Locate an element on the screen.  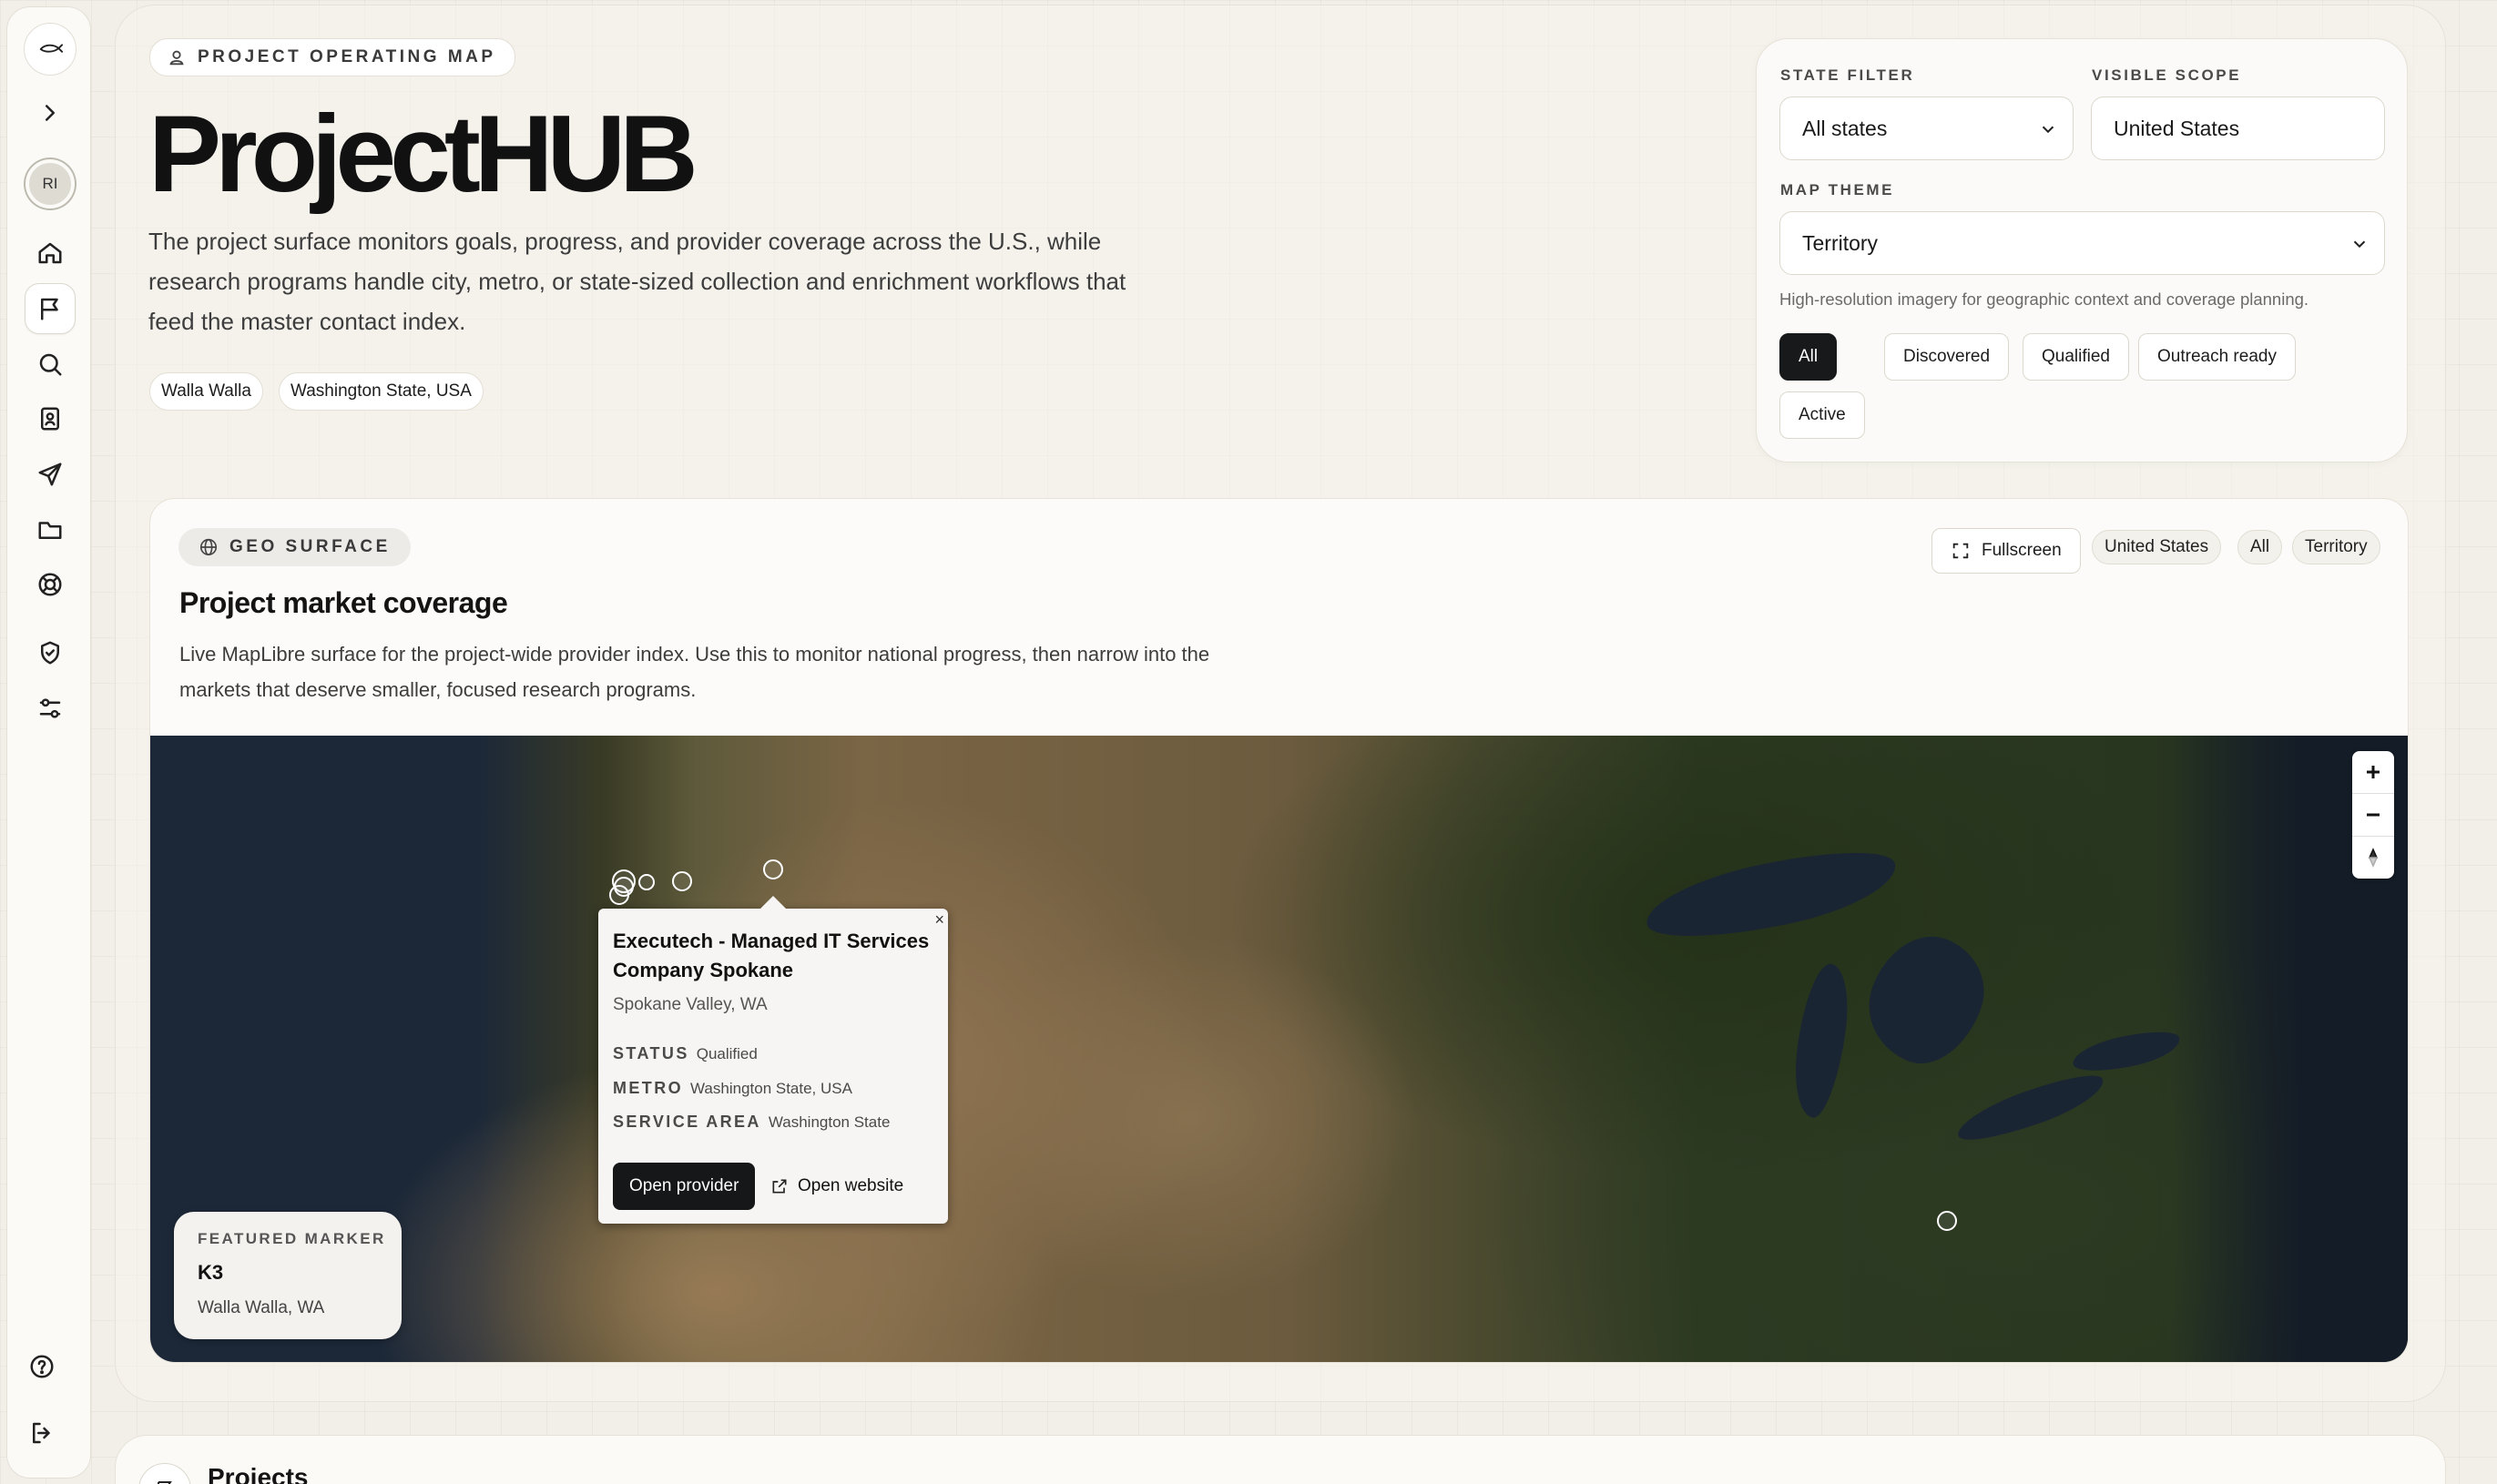
sidebar-item-home is located at coordinates (51, 253).